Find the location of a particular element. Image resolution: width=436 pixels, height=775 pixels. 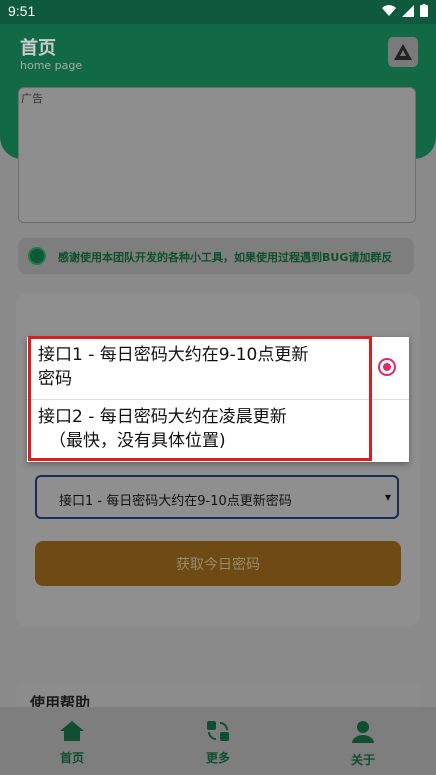

nav-label-home: 首页 is located at coordinates (71, 758).